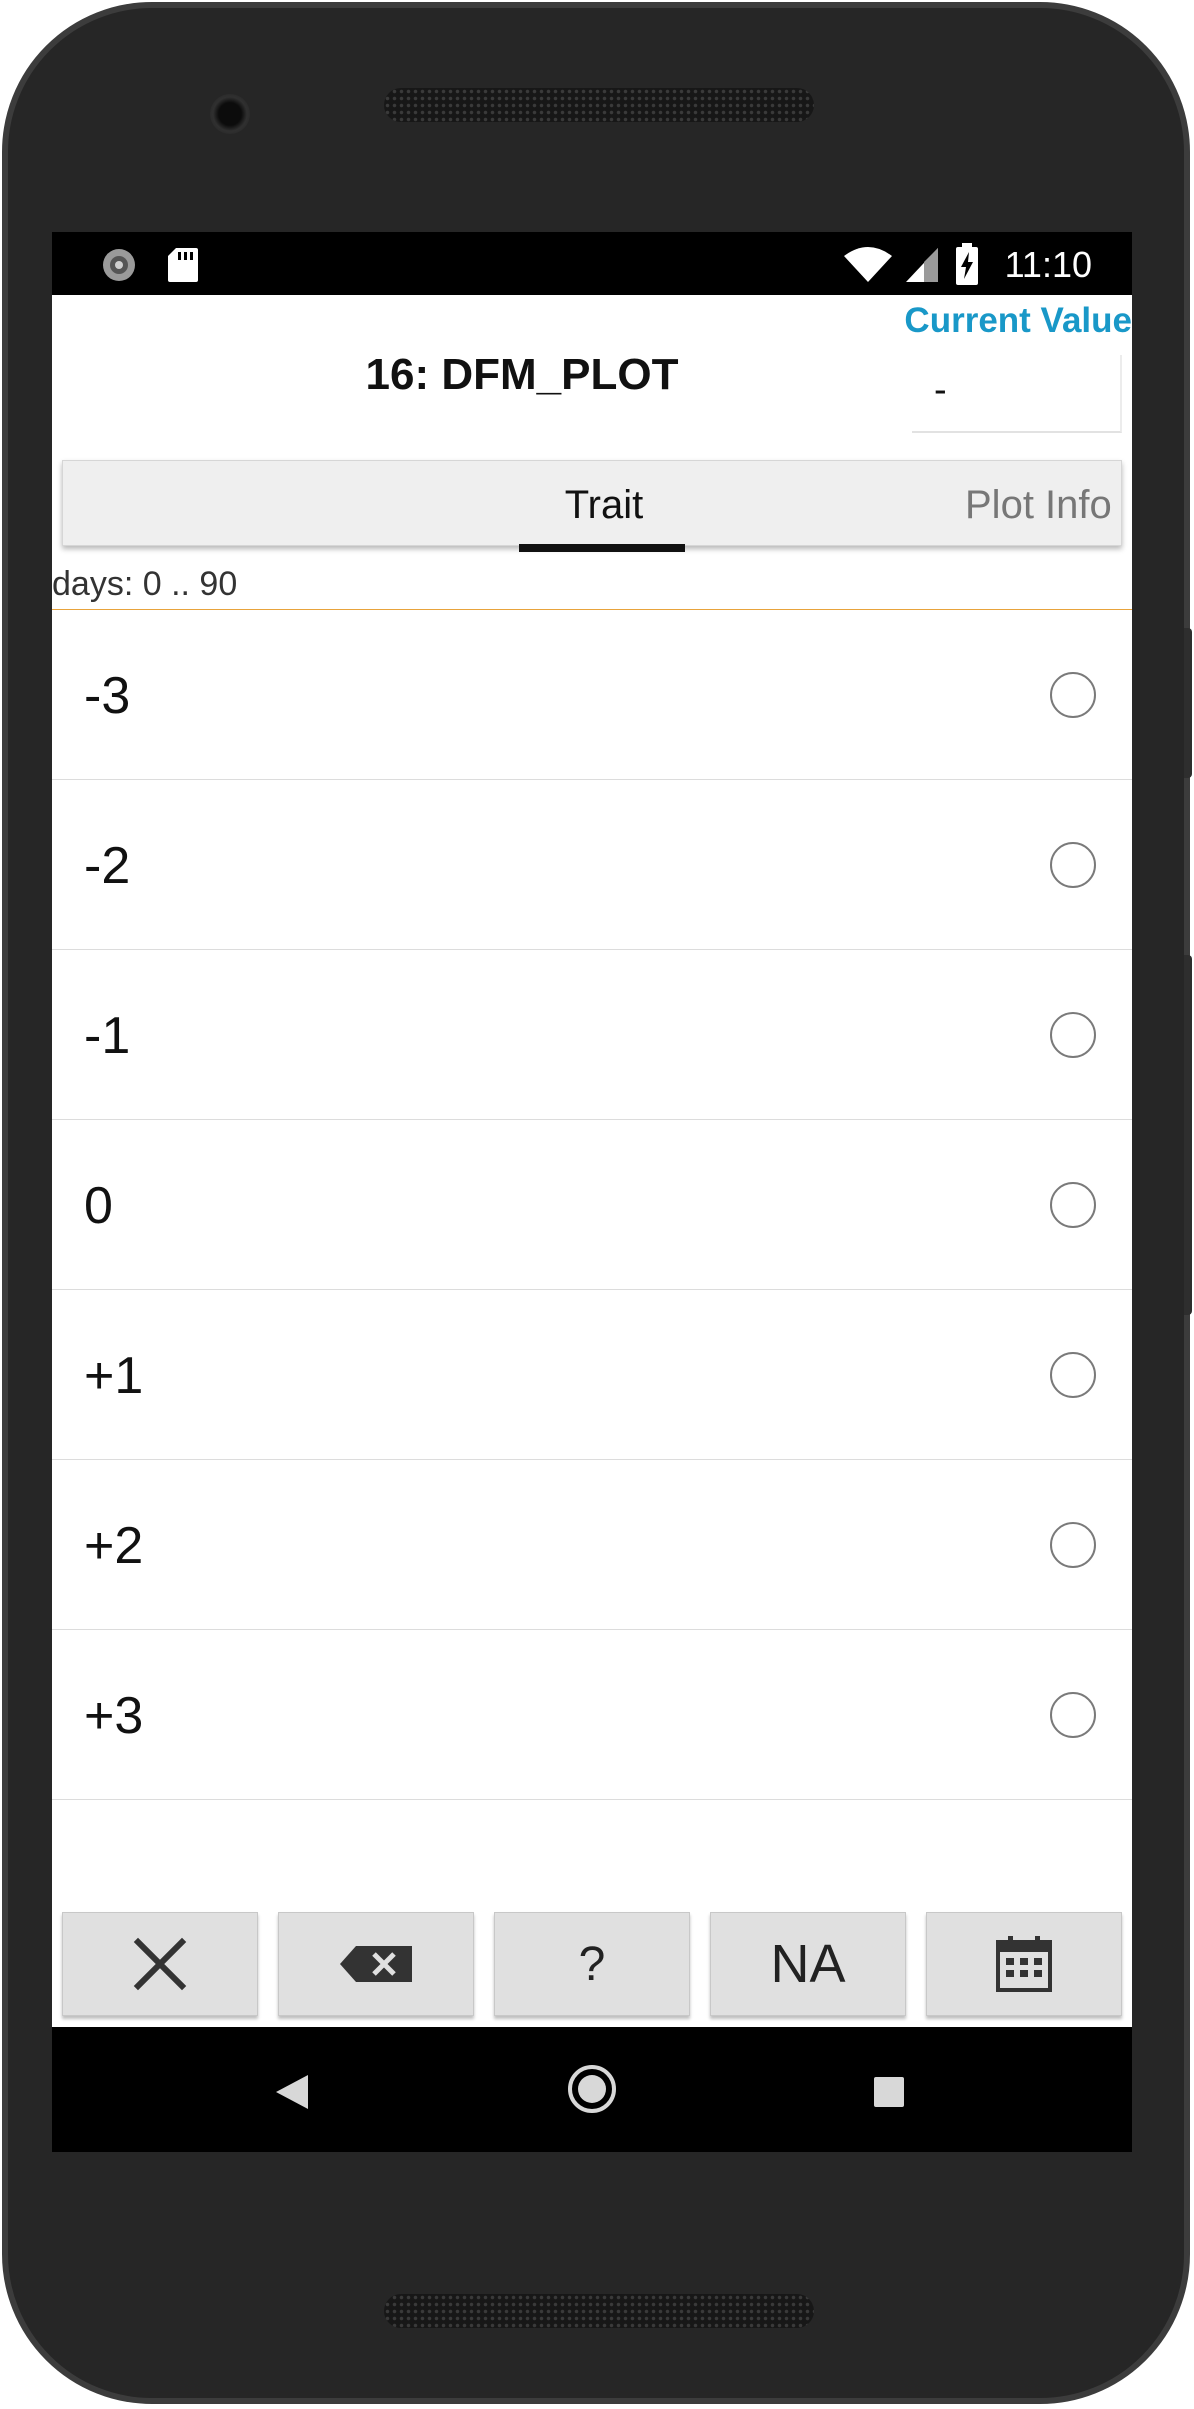  Describe the element at coordinates (230, 114) in the screenshot. I see `front-camera` at that location.